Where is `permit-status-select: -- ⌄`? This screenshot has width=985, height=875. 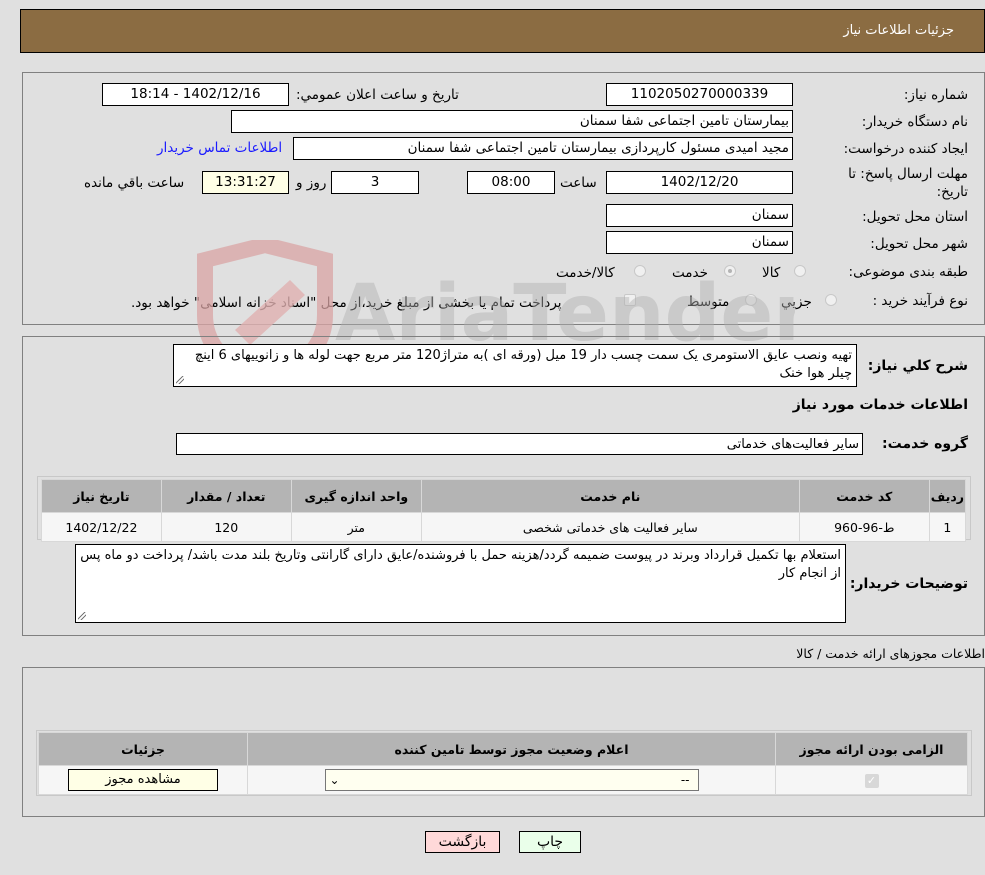 permit-status-select: -- ⌄ is located at coordinates (511, 780).